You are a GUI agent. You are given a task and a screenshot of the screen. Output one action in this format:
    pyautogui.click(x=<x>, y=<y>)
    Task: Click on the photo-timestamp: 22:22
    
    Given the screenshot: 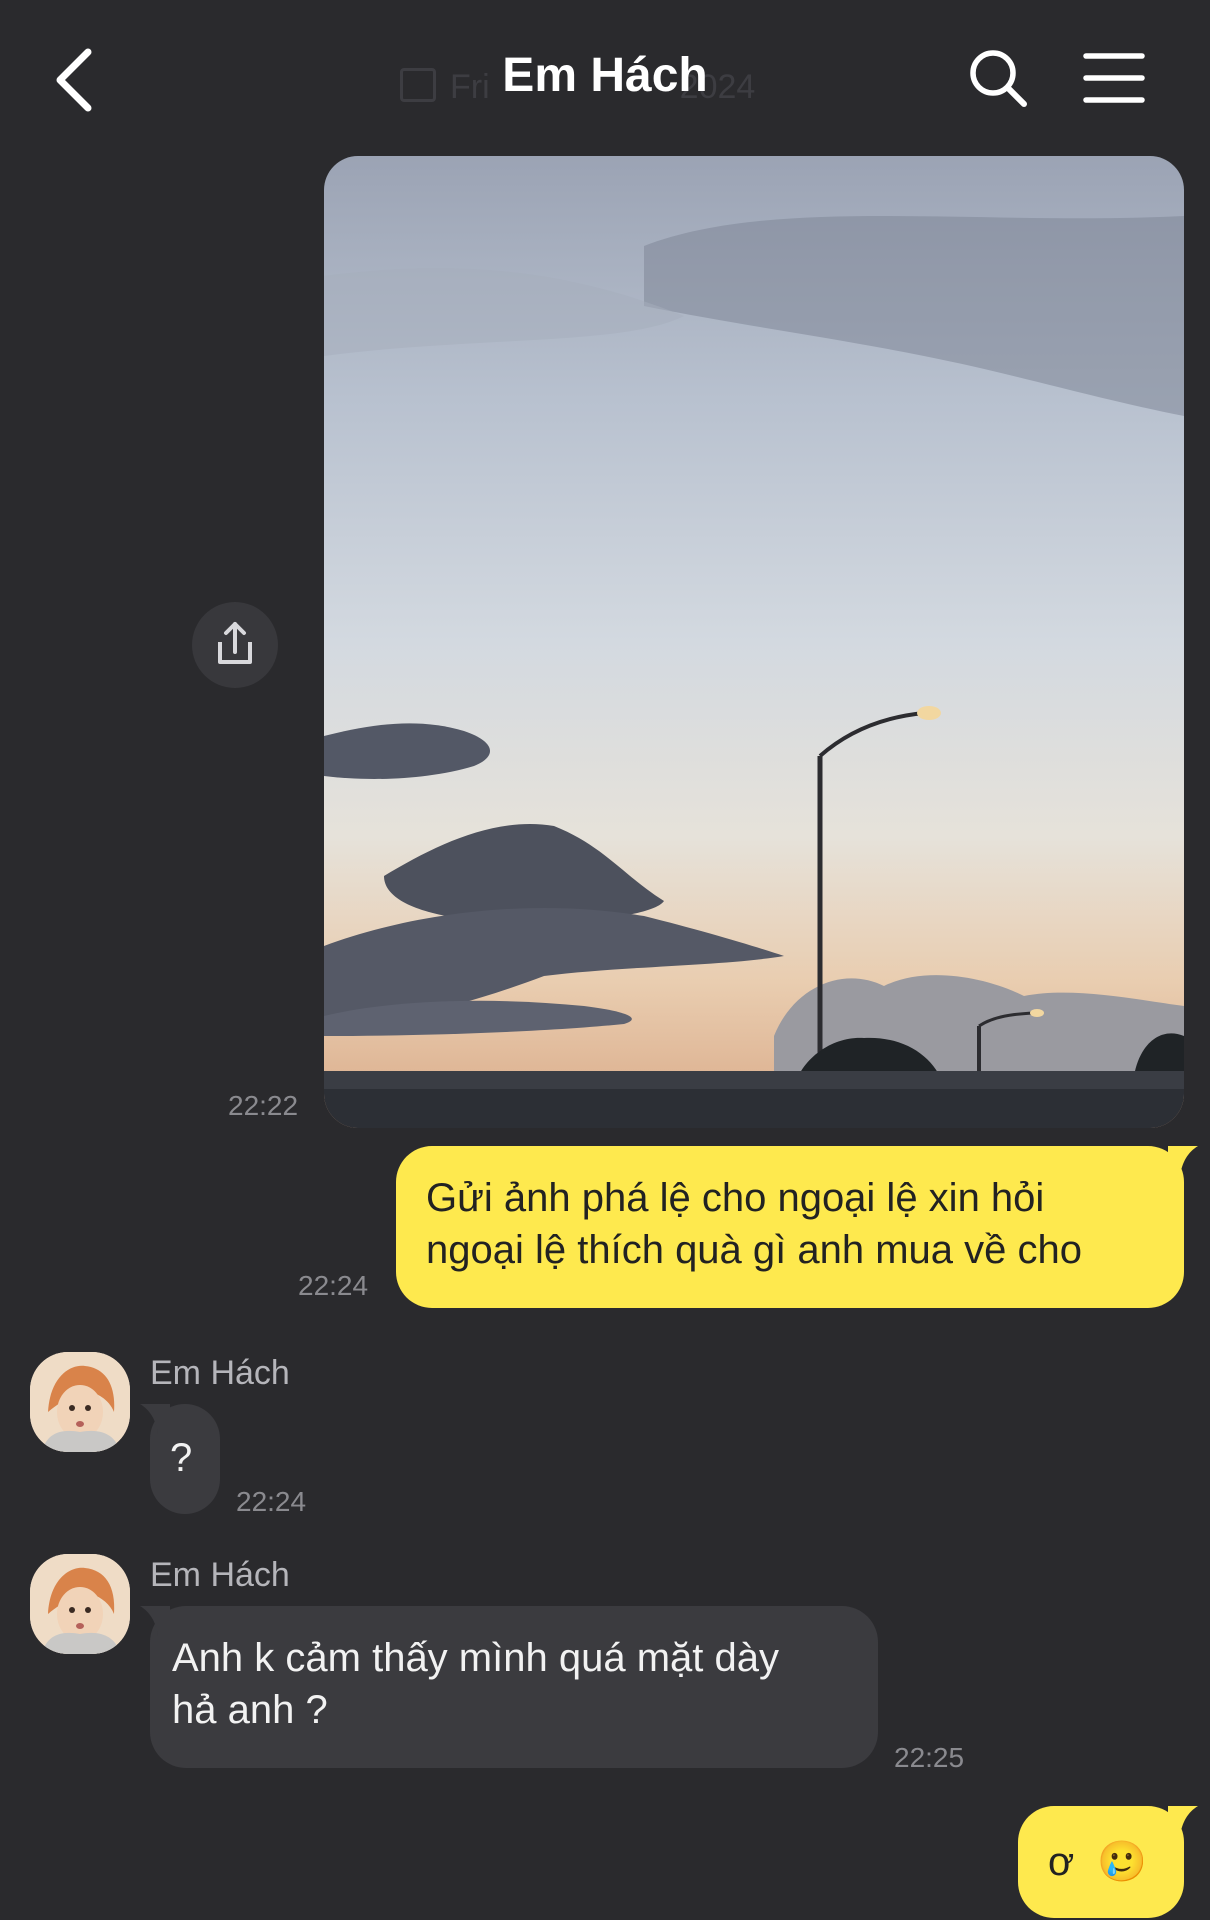 What is the action you would take?
    pyautogui.click(x=263, y=1105)
    